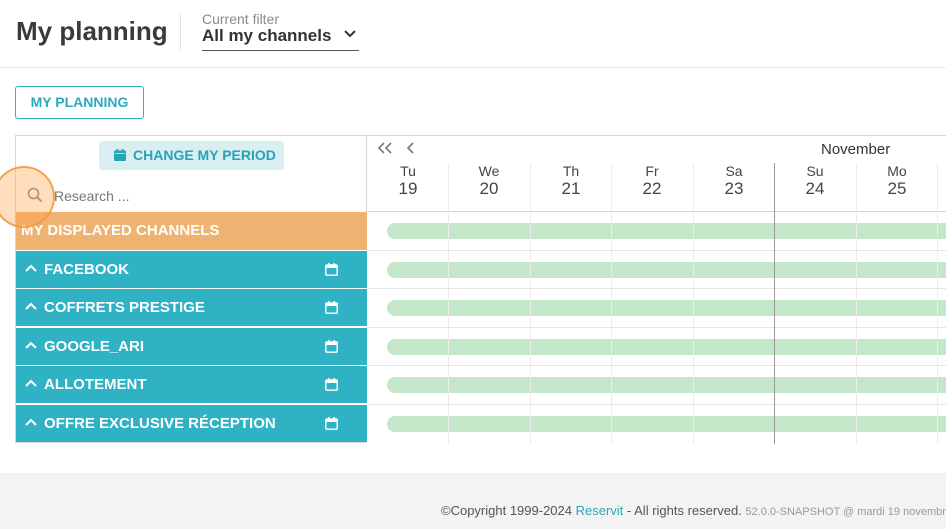  I want to click on day-column-header: Su 24, so click(815, 187).